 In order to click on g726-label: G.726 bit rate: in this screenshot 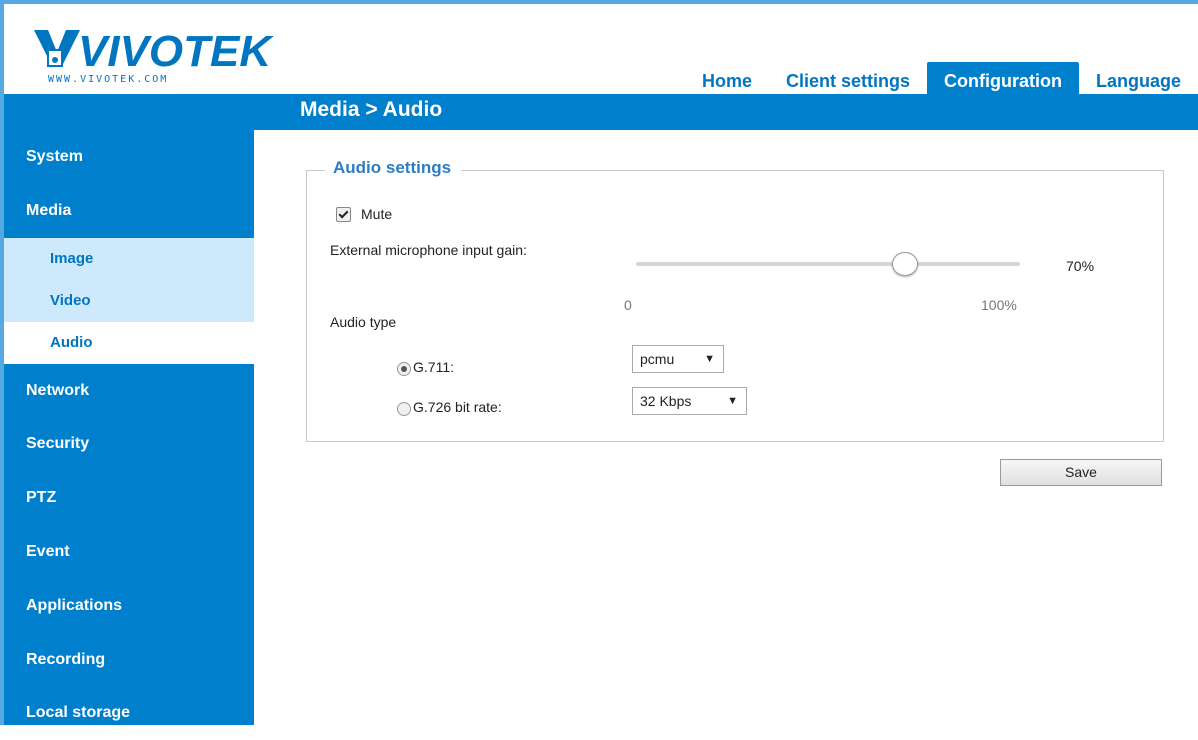, I will do `click(457, 407)`.